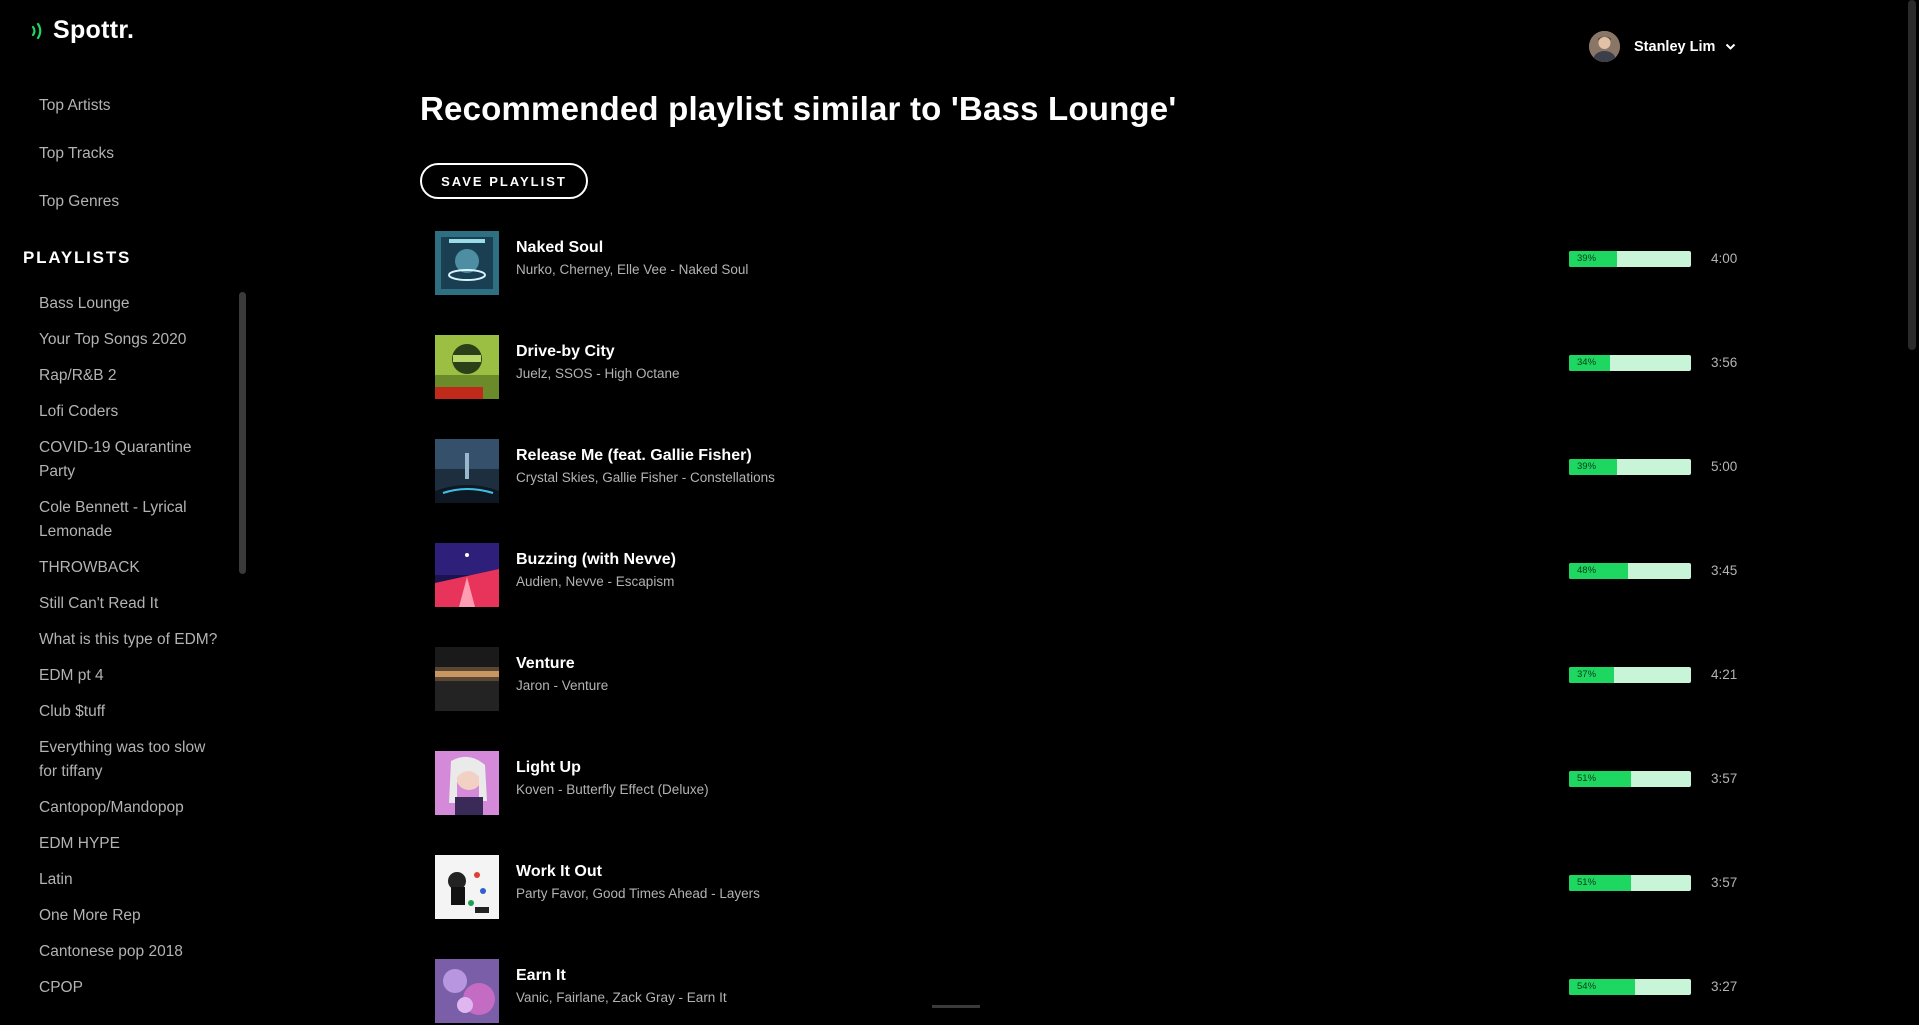 The image size is (1919, 1025). What do you see at coordinates (1730, 47) in the screenshot?
I see `chevron-down-icon` at bounding box center [1730, 47].